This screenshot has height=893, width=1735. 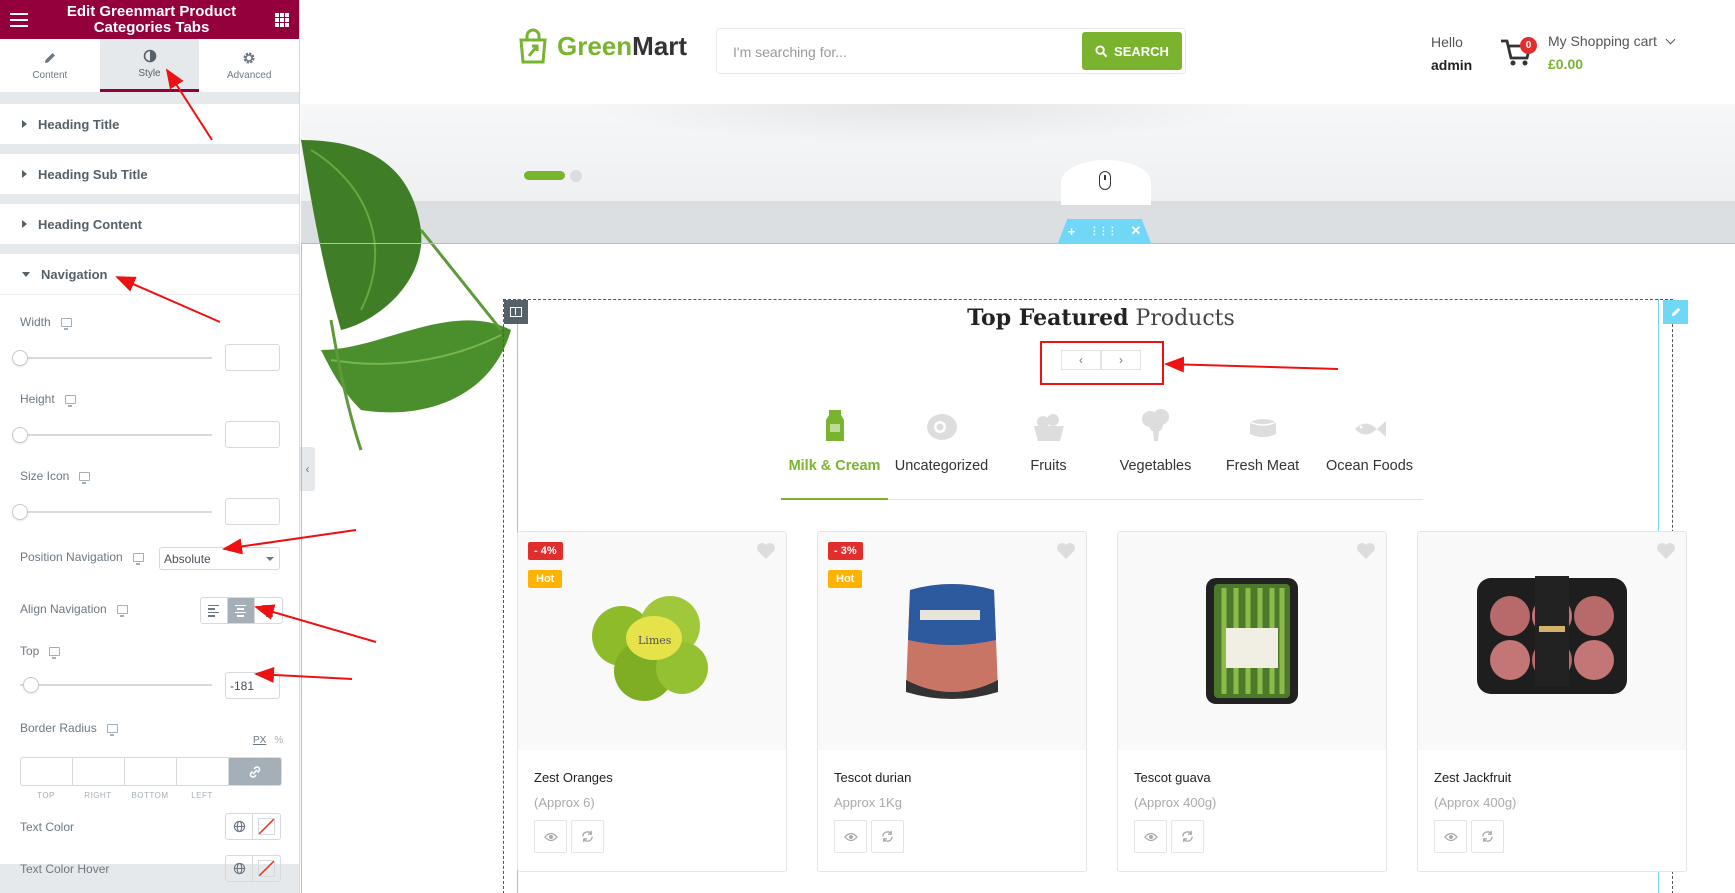 What do you see at coordinates (255, 771) in the screenshot?
I see `link-icon` at bounding box center [255, 771].